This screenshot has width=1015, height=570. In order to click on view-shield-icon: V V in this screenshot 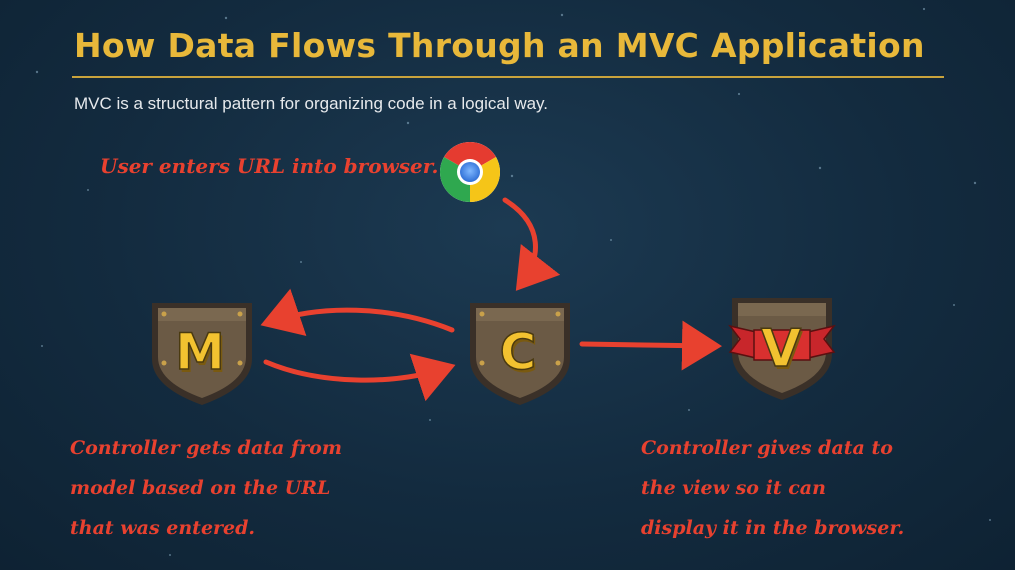, I will do `click(782, 348)`.